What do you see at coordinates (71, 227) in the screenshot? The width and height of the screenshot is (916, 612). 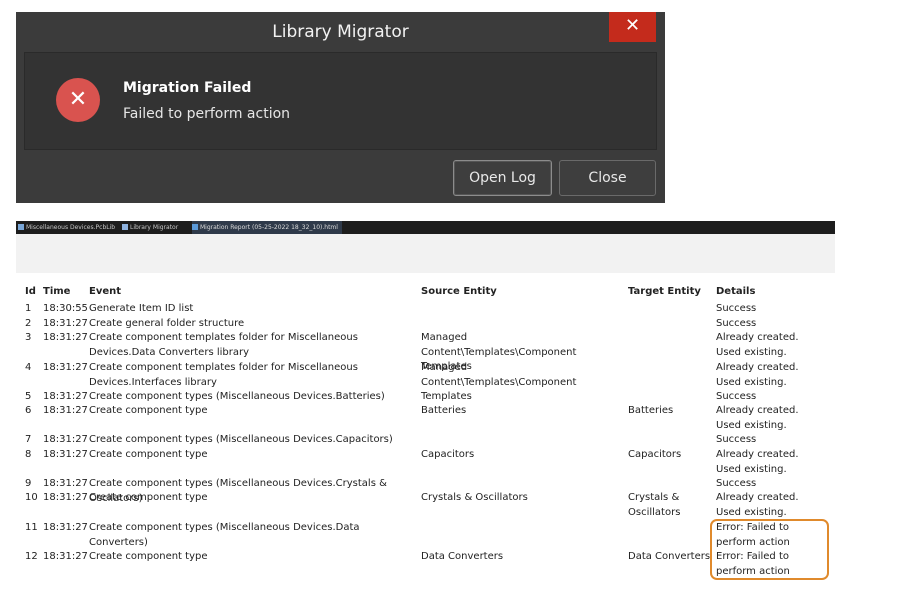 I see `tab-label: Miscellaneous Devices.PcbLib` at bounding box center [71, 227].